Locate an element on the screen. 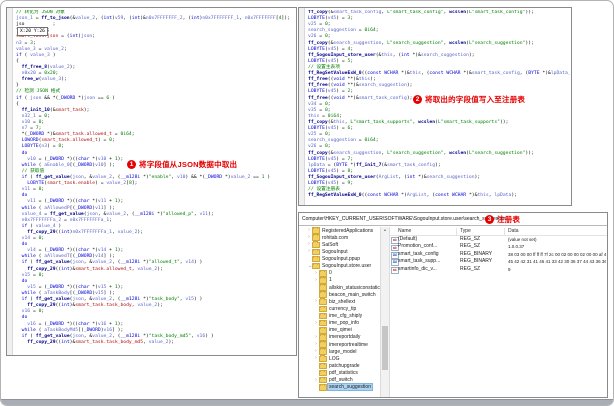 Image resolution: width=614 pixels, height=406 pixels. value-list-header: Name Type Data is located at coordinates (498, 231).